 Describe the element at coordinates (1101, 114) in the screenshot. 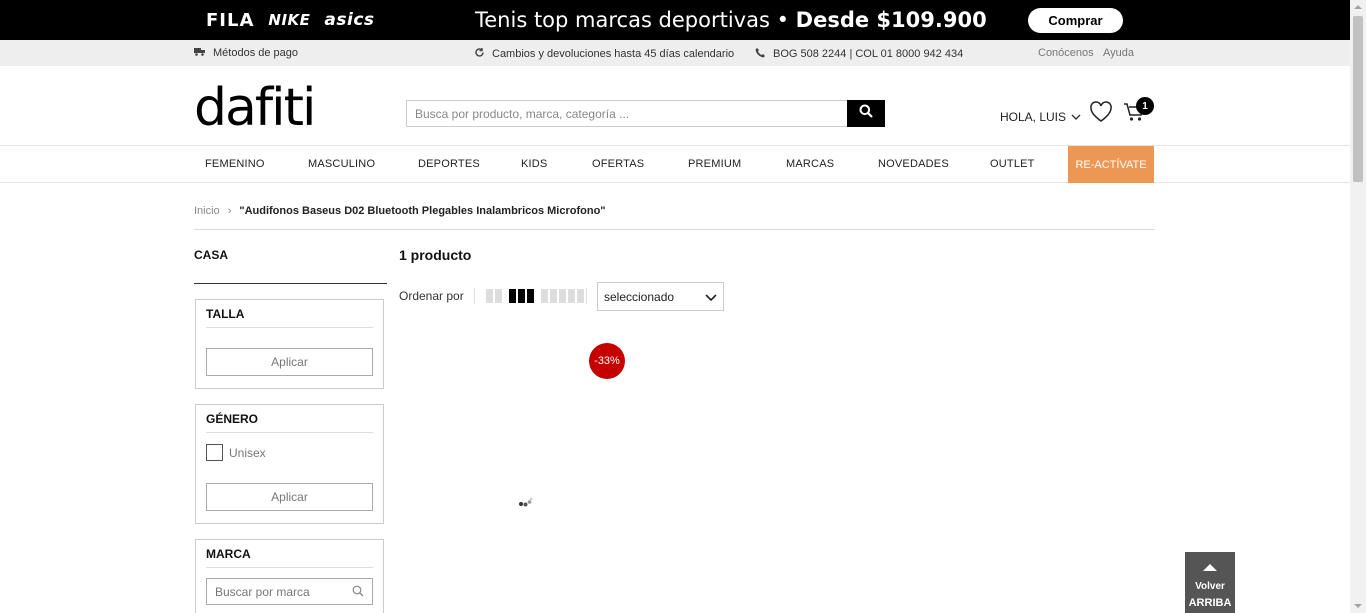

I see `wishlist-heart-icon` at that location.